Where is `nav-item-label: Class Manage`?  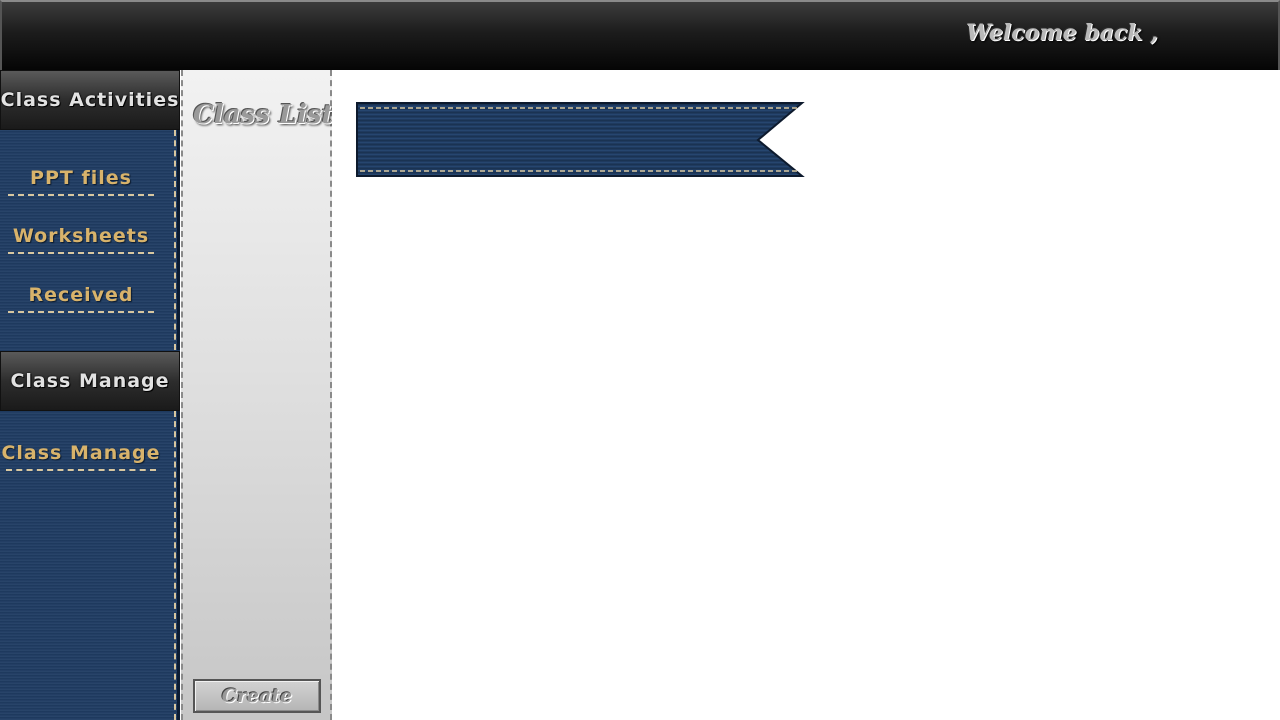
nav-item-label: Class Manage is located at coordinates (81, 453).